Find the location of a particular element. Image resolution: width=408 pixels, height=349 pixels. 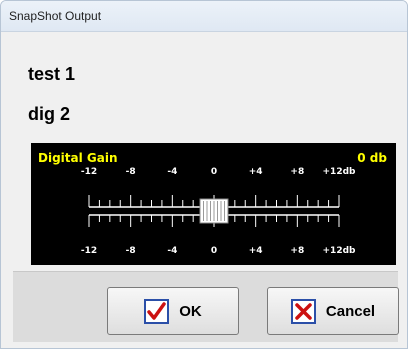

cancel-button: Cancel is located at coordinates (333, 311).